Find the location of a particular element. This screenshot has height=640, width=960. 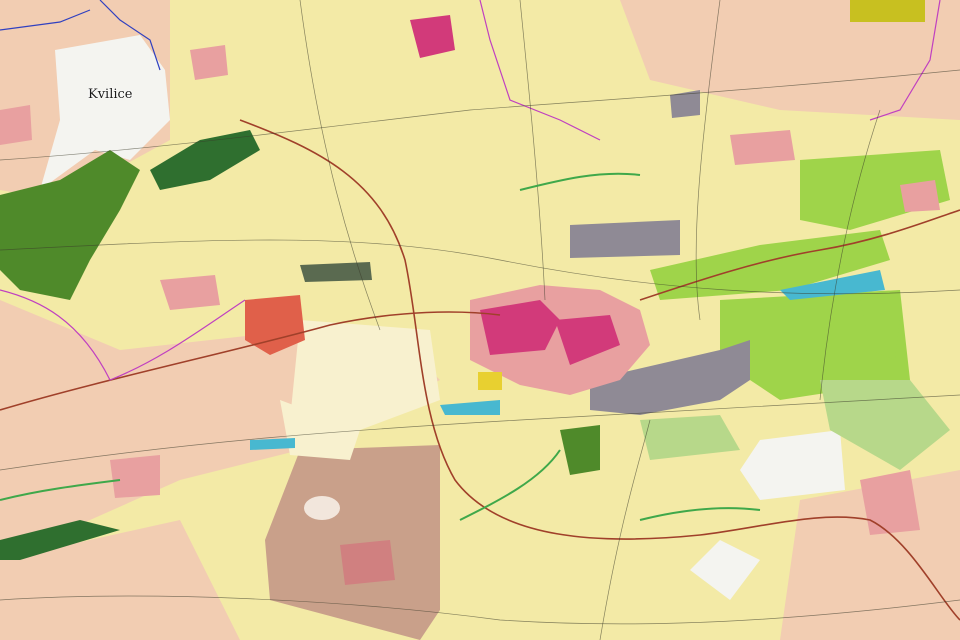

quarry-pit is located at coordinates (322, 508).